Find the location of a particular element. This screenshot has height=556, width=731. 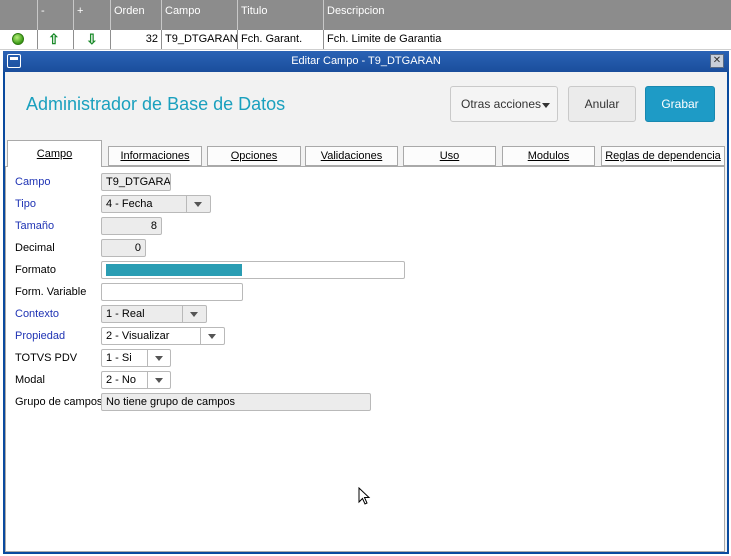

propiedad-value: 2 - Visualizar is located at coordinates (138, 336).